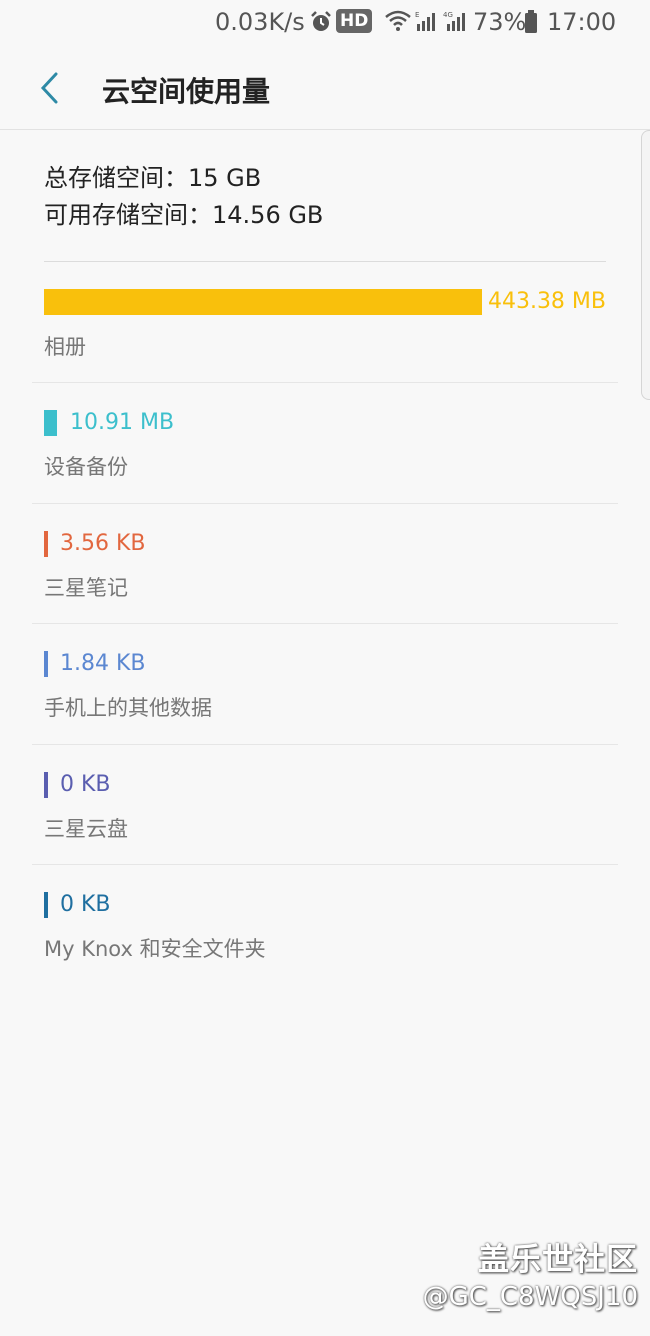 This screenshot has width=650, height=1336. What do you see at coordinates (546, 301) in the screenshot?
I see `usage-size: 443.38 MB` at bounding box center [546, 301].